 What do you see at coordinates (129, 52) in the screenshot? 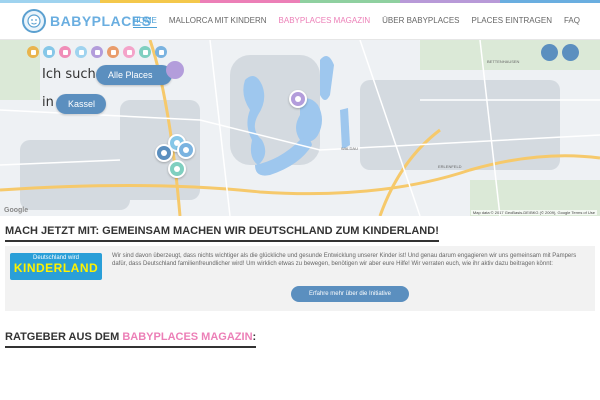
I see `cafe-icon` at bounding box center [129, 52].